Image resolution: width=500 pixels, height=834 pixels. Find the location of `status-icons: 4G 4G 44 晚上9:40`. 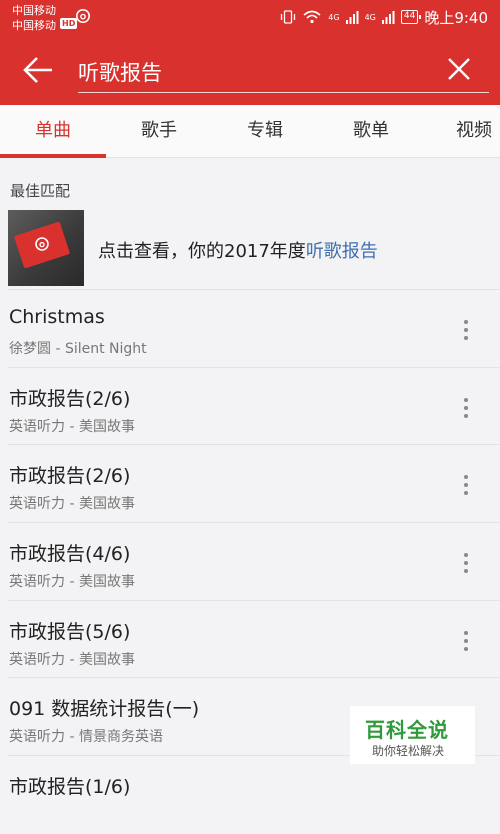

status-icons: 4G 4G 44 晚上9:40 is located at coordinates (384, 17).